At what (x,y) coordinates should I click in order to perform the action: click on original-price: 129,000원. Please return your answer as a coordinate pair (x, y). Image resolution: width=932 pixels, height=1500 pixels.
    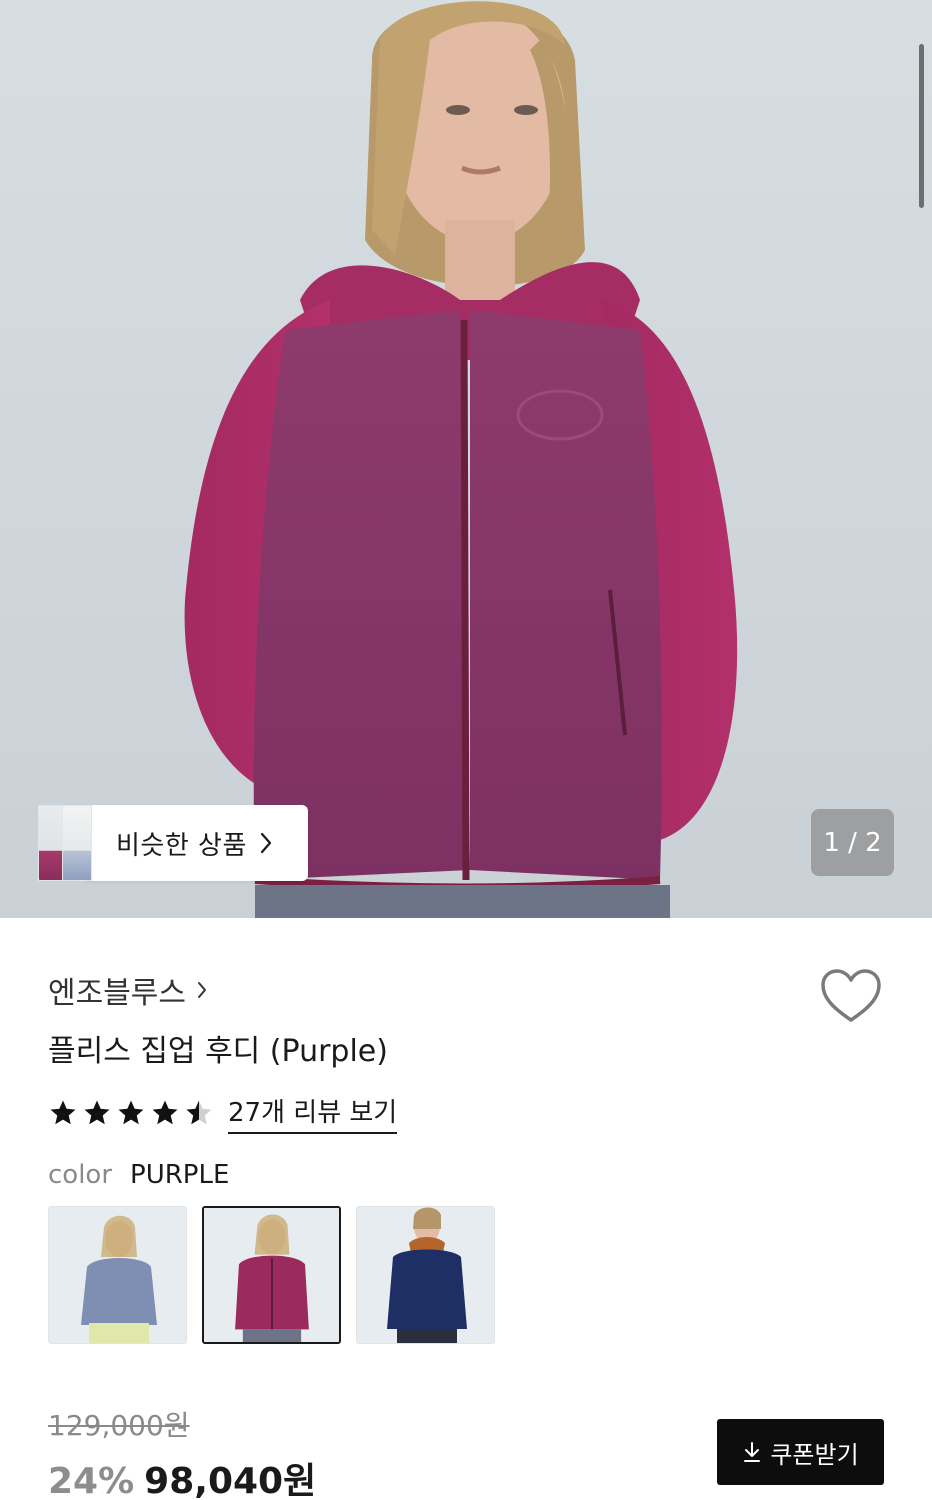
    Looking at the image, I should click on (119, 1425).